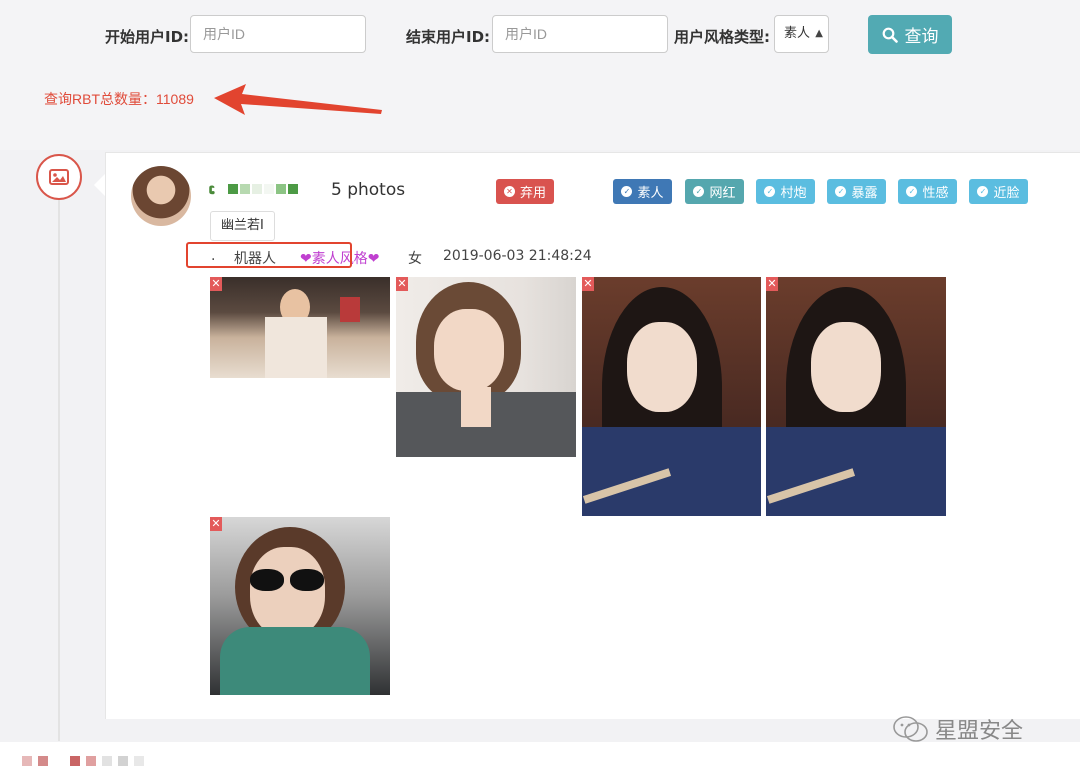  I want to click on tag-xinggan: ✓ 性感, so click(927, 191).